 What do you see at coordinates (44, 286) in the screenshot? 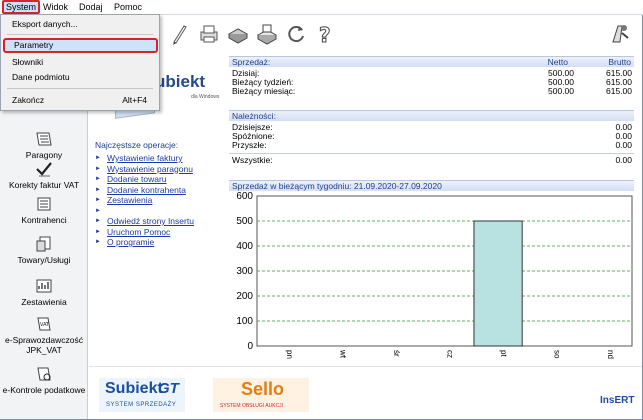
I see `reports-icon` at bounding box center [44, 286].